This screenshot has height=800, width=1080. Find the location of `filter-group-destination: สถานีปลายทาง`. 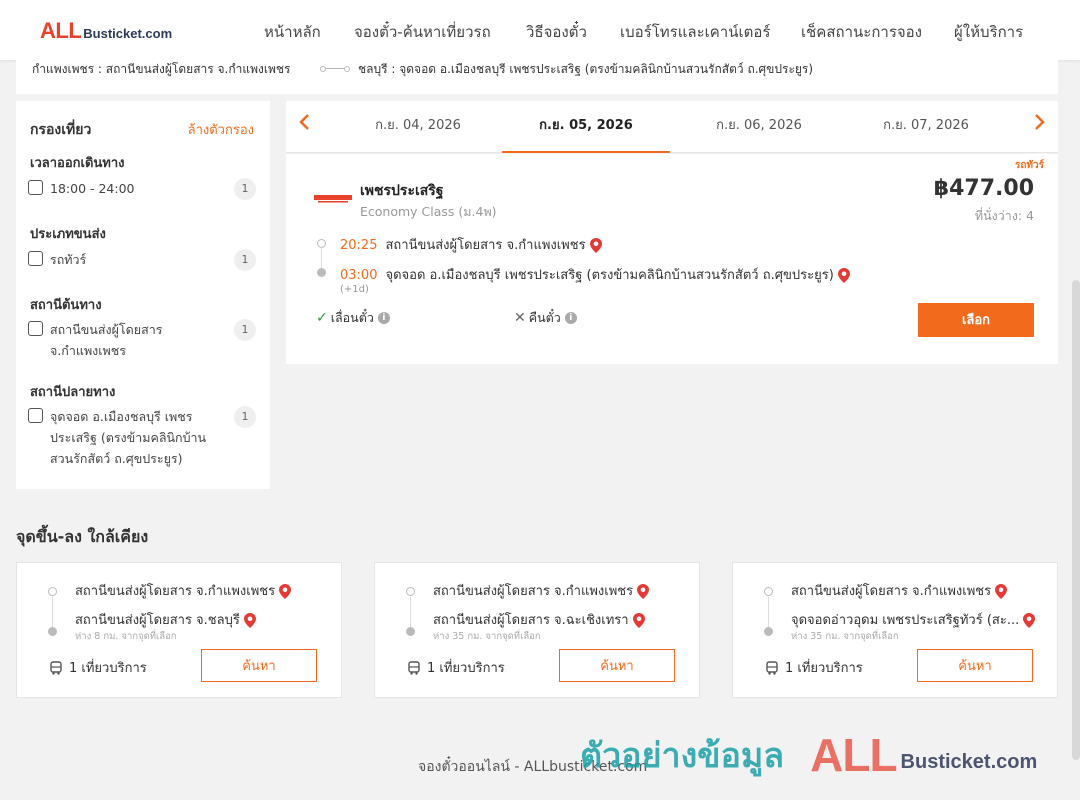

filter-group-destination: สถานีปลายทาง is located at coordinates (73, 392).